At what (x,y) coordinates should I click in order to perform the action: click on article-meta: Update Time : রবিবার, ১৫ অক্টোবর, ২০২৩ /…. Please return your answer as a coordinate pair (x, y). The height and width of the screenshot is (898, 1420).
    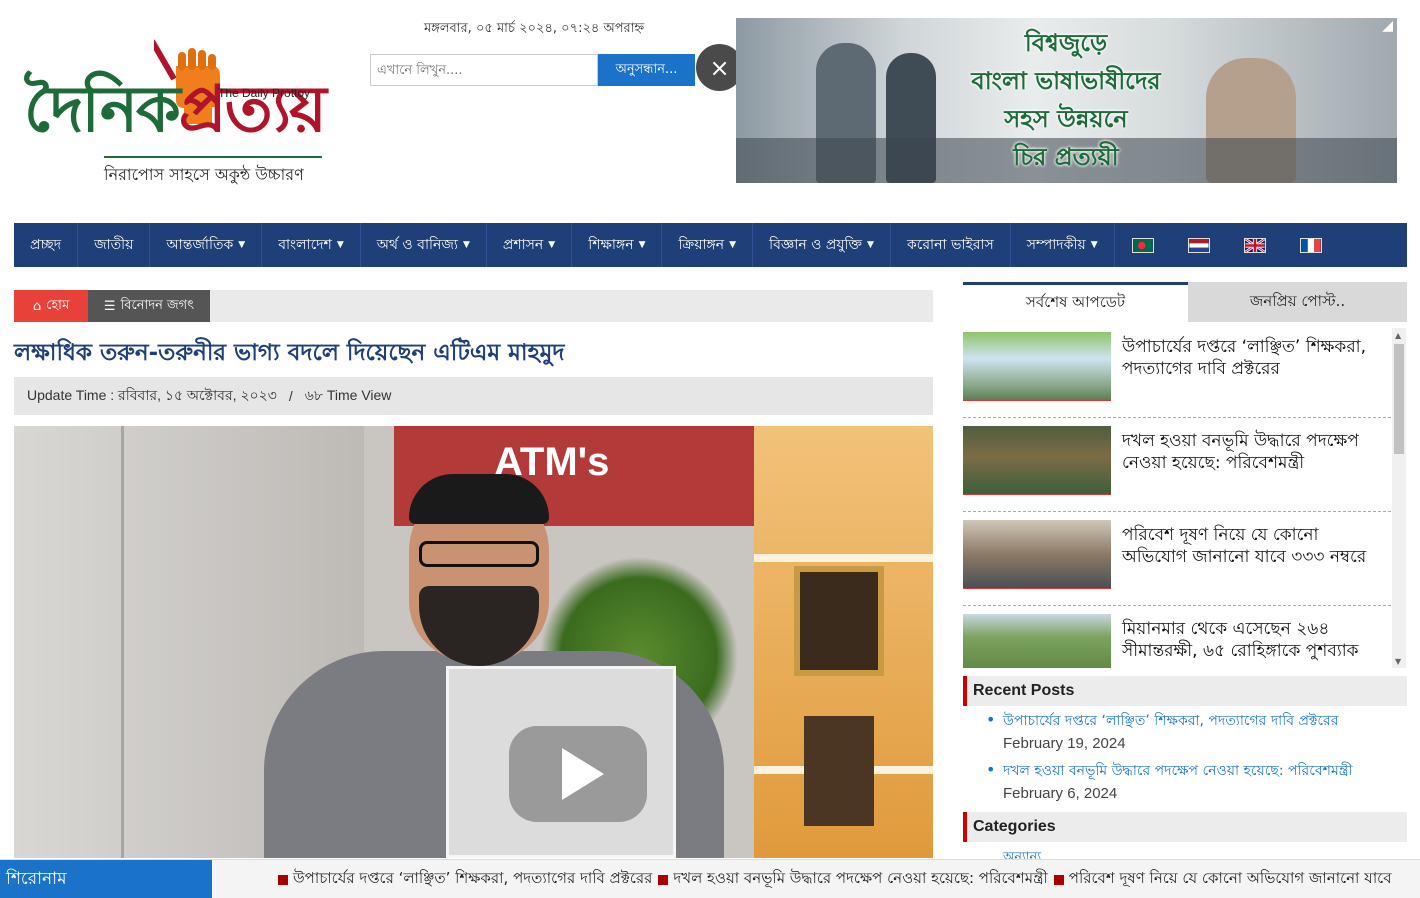
    Looking at the image, I should click on (473, 396).